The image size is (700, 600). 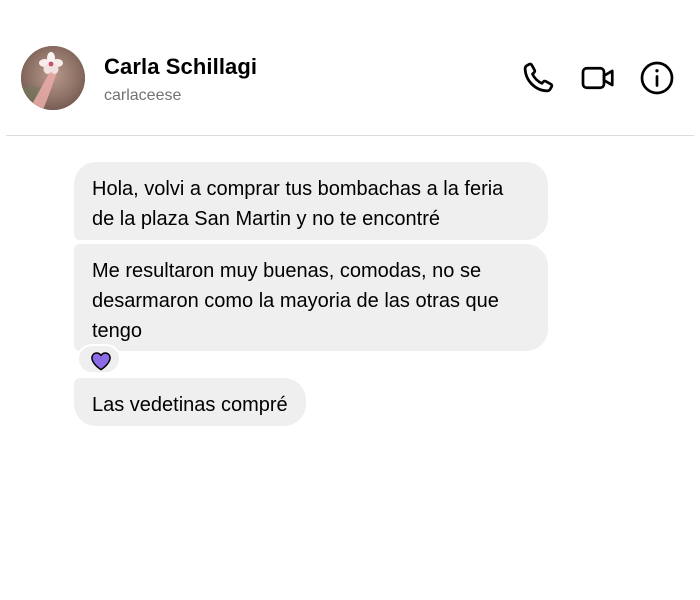 I want to click on message-bubble: Las vedetinas compré, so click(x=190, y=402).